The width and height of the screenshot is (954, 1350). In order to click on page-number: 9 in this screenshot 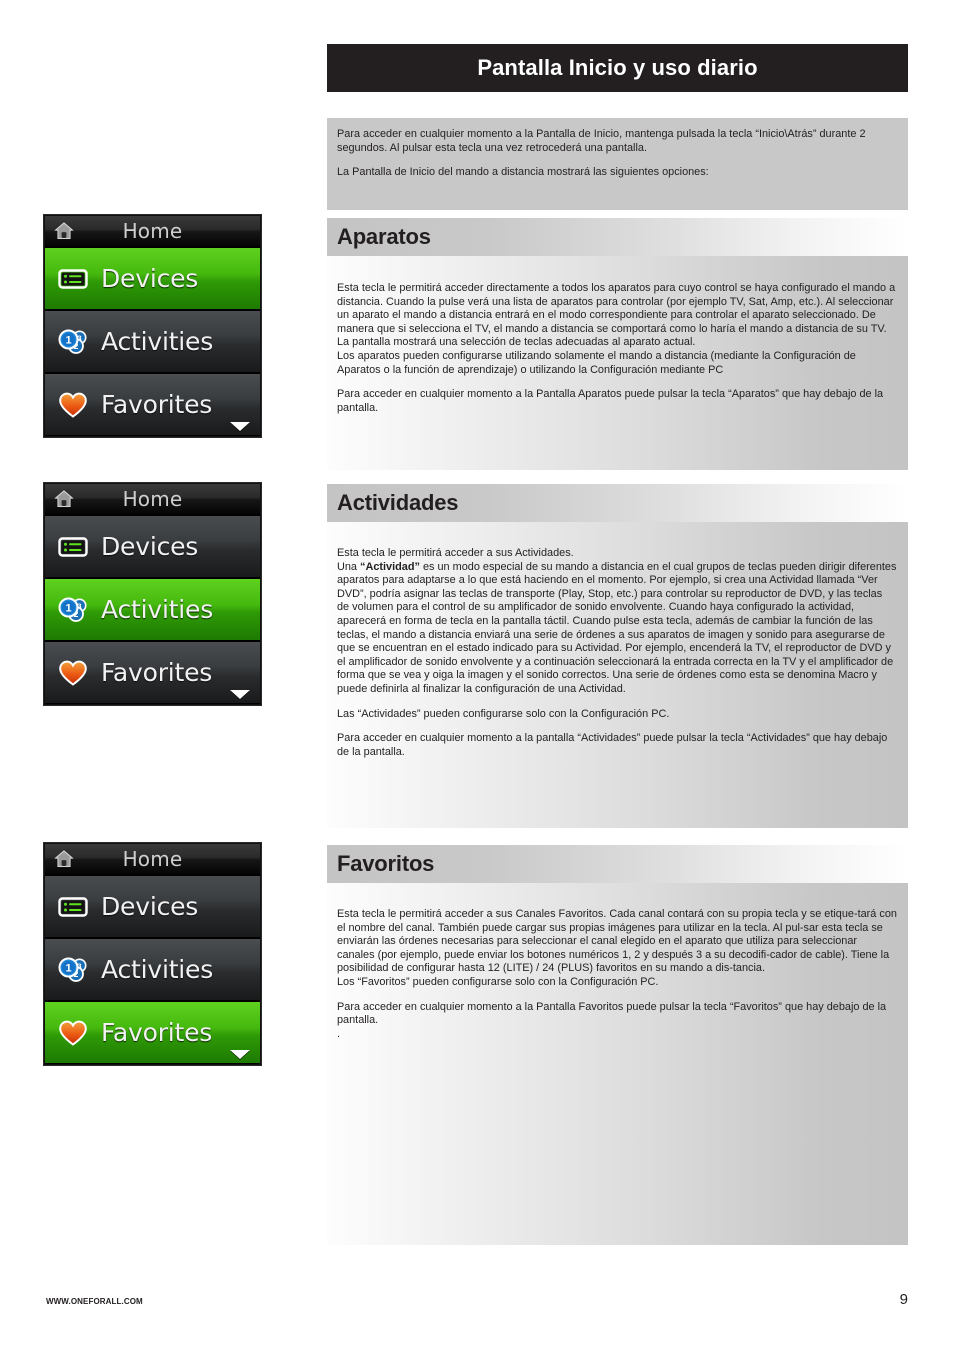, I will do `click(903, 1299)`.